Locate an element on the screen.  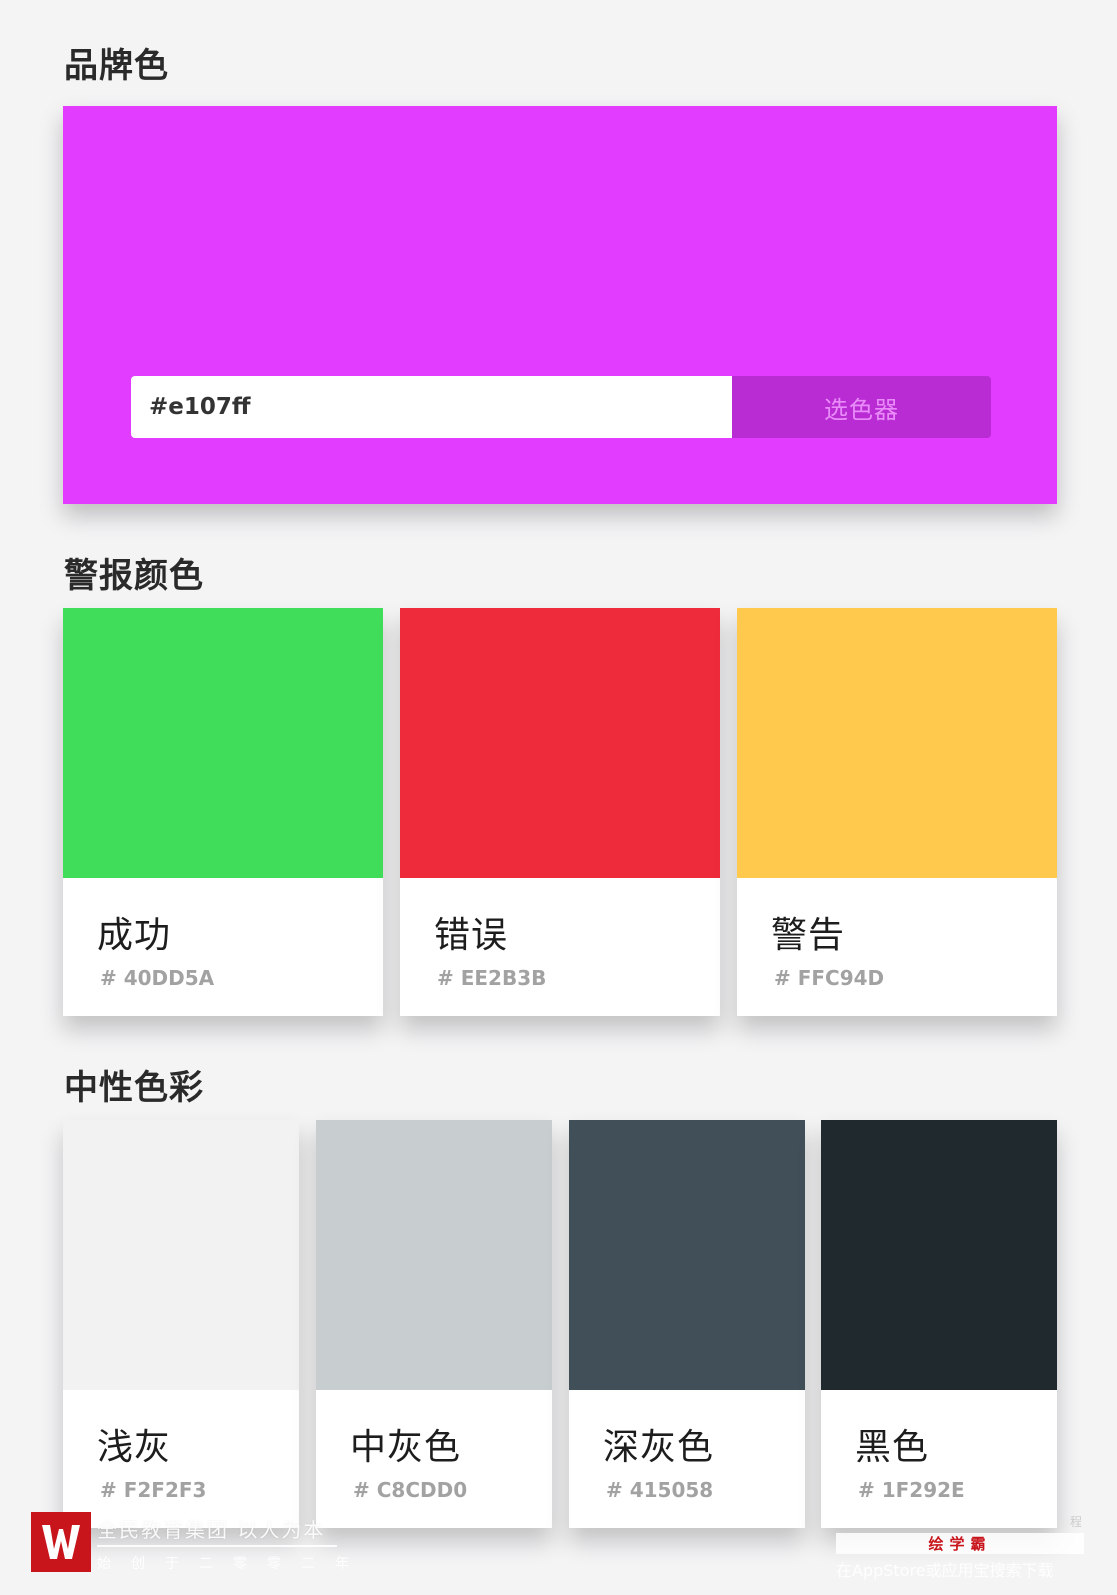
error-label: 错误 is located at coordinates (471, 935).